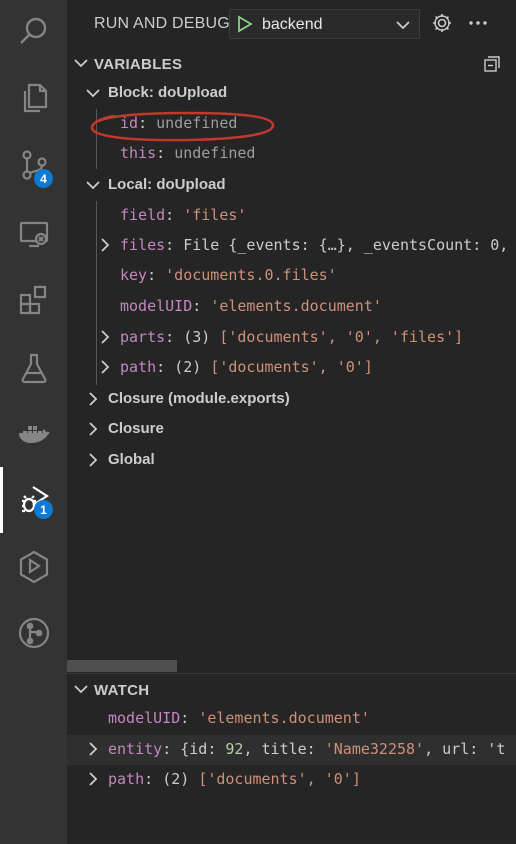  Describe the element at coordinates (33, 434) in the screenshot. I see `docker-icon` at that location.